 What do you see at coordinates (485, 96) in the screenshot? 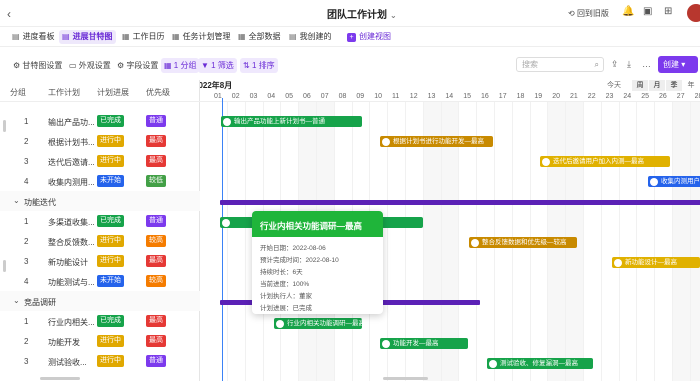
I see `day-tick: 16` at bounding box center [485, 96].